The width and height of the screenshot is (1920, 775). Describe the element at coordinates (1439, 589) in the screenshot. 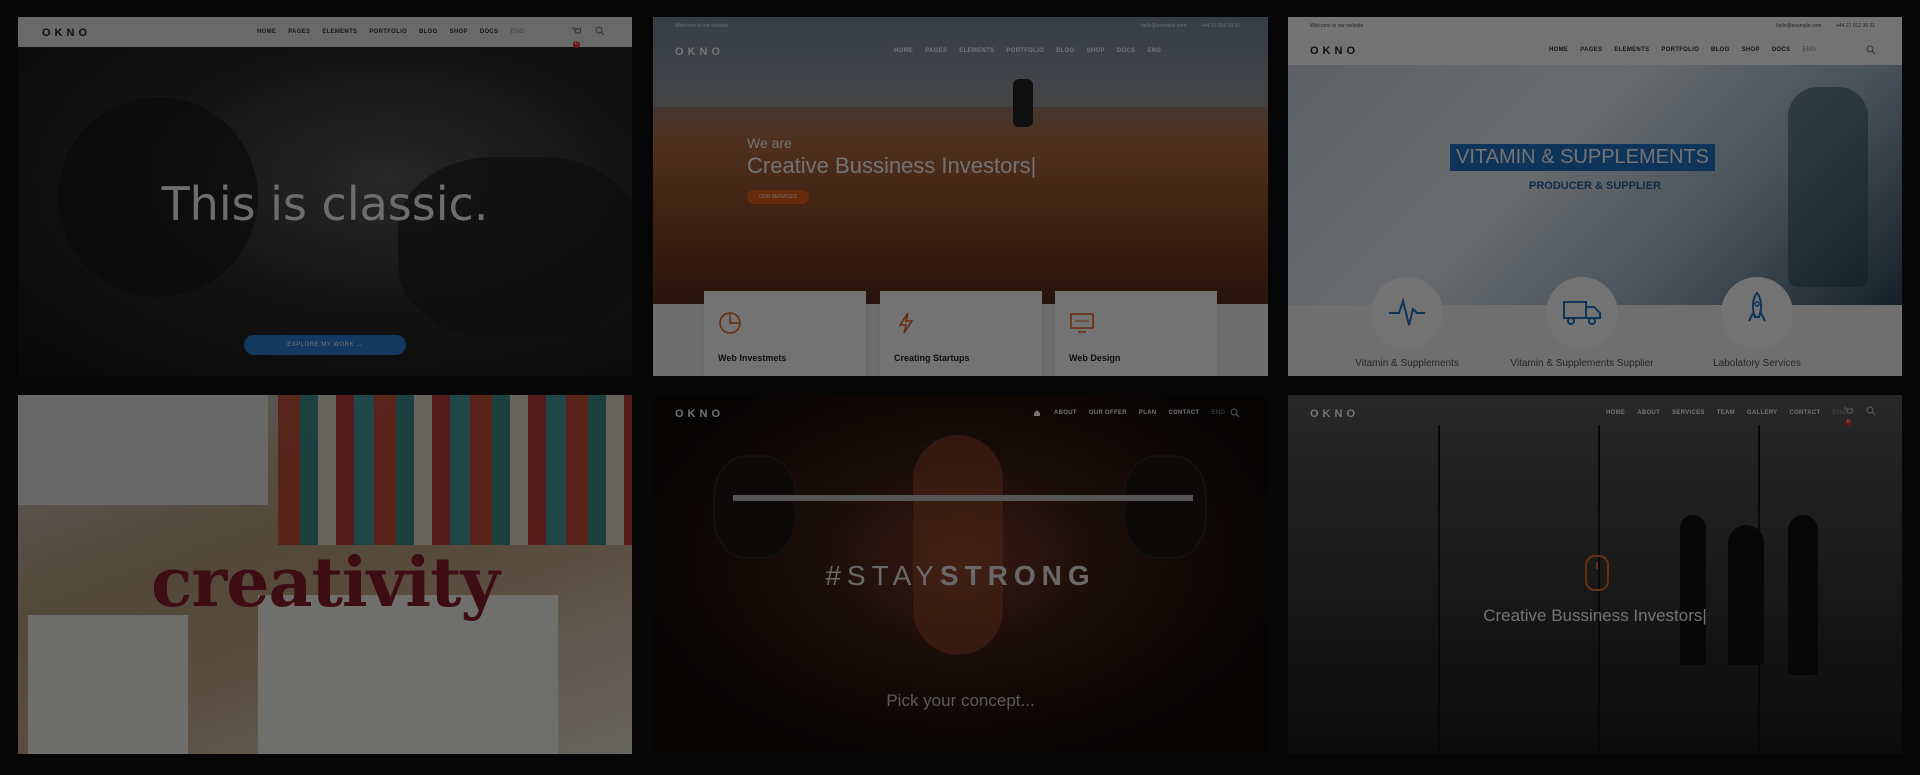

I see `window-frame` at that location.